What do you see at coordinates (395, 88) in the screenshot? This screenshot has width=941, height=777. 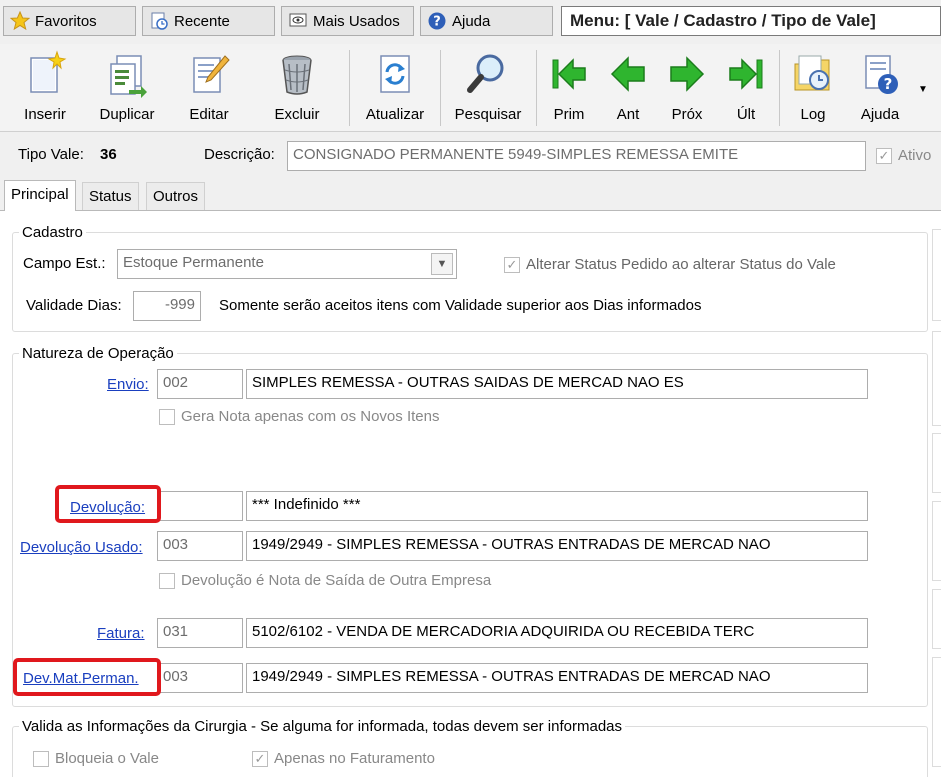 I see `atualizar-button: Atualizar` at bounding box center [395, 88].